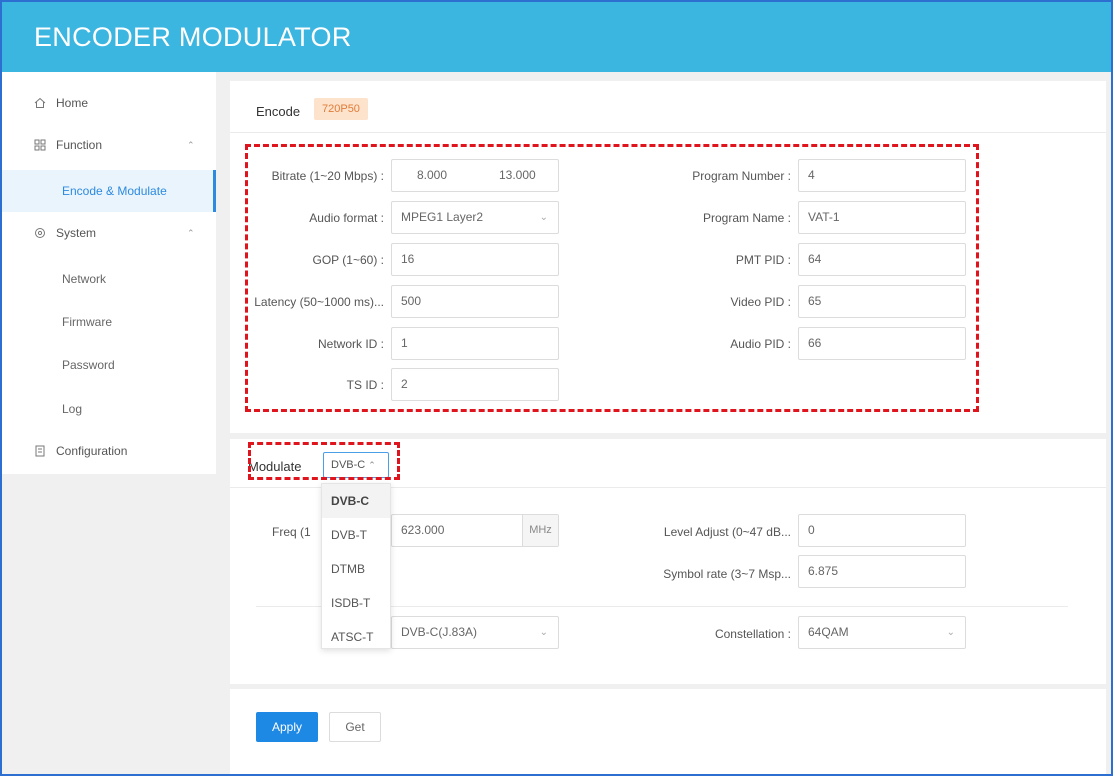  Describe the element at coordinates (423, 530) in the screenshot. I see `freq-value: 623.000` at that location.